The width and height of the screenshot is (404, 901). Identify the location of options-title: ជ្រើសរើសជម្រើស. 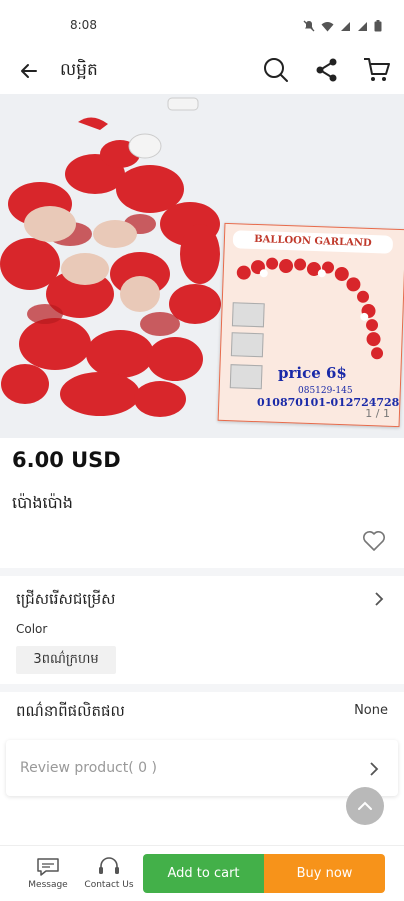
(66, 599).